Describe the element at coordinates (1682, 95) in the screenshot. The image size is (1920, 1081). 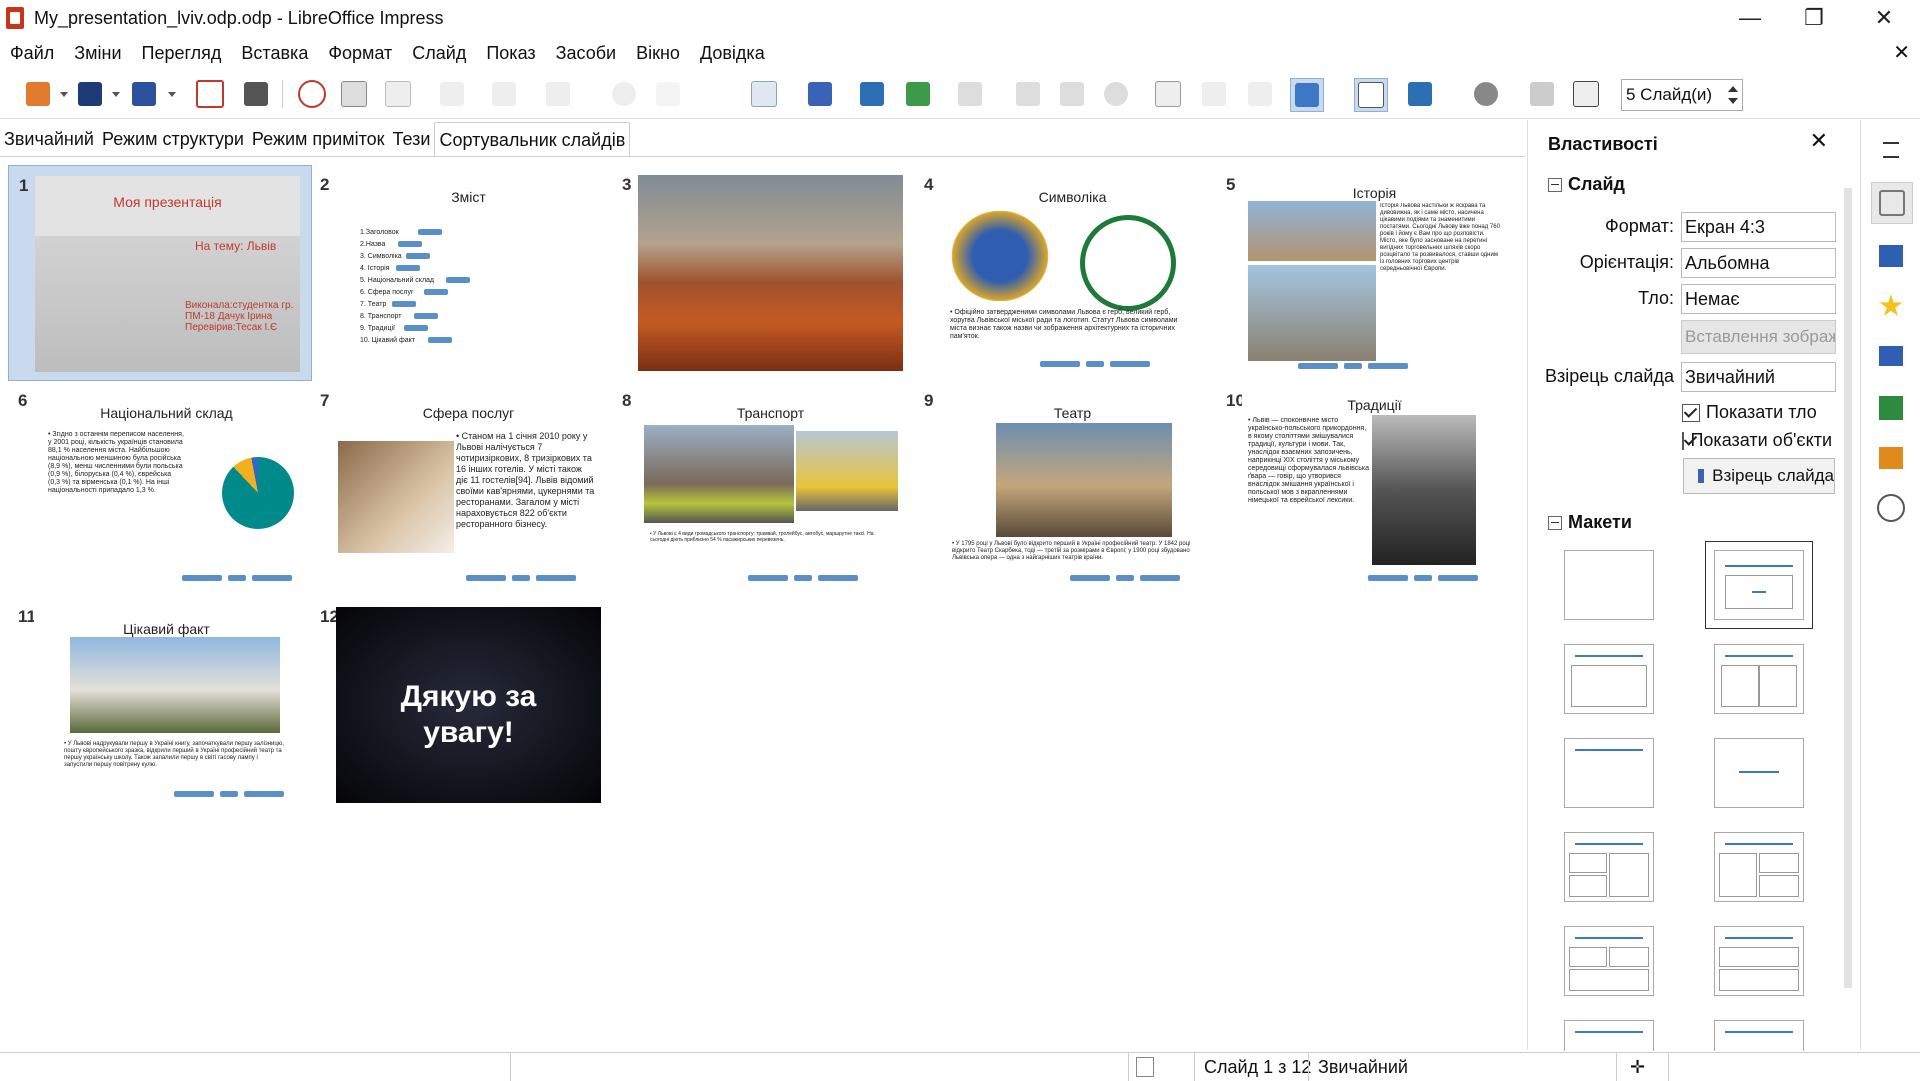
I see `slides-per-row-stepper: 5 Слайд(и)` at that location.